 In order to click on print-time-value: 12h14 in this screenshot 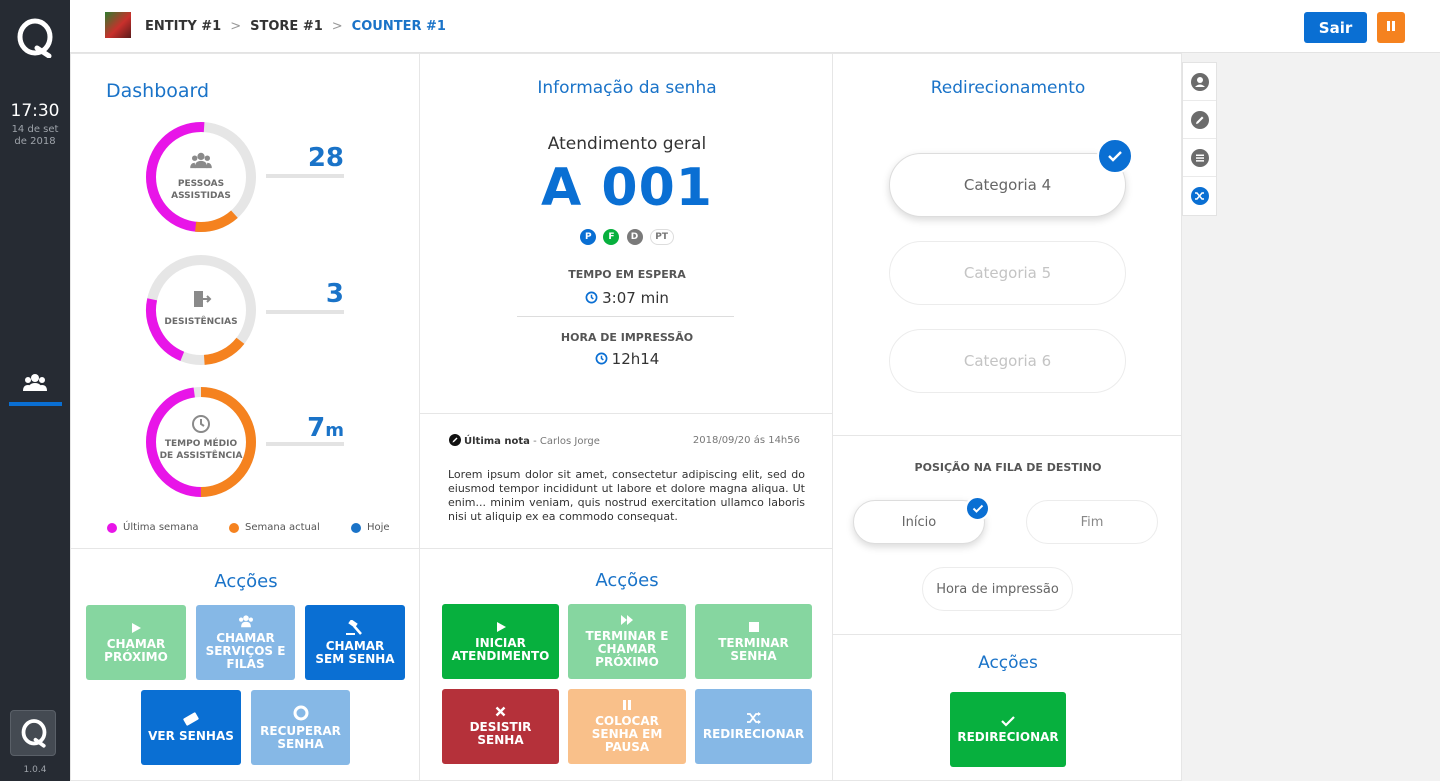, I will do `click(627, 359)`.